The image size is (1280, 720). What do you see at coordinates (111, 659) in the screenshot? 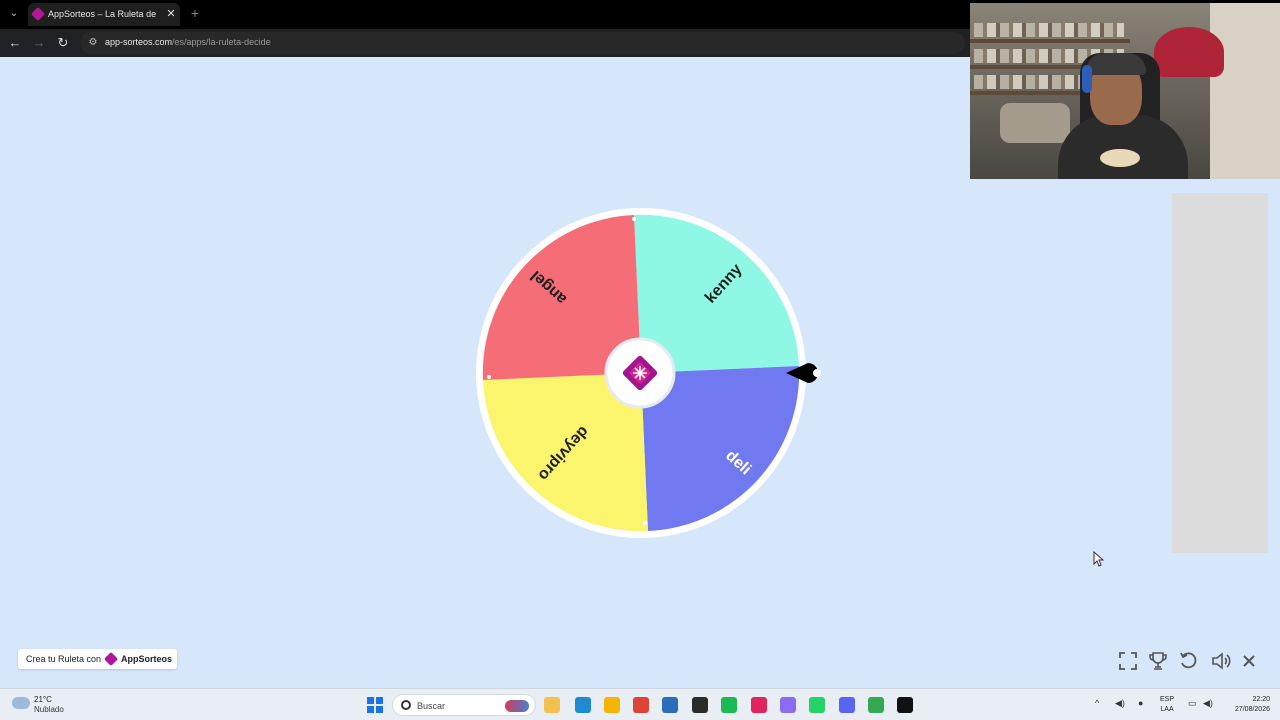
I see `appsorteos-badge-logo-icon` at bounding box center [111, 659].